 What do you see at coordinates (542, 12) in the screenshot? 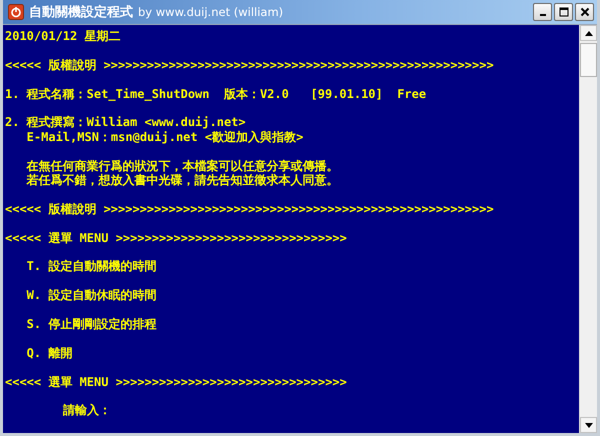
I see `minimize-button` at bounding box center [542, 12].